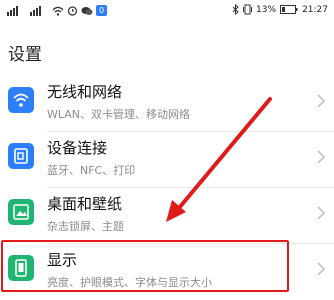 This screenshot has height=300, width=334. I want to click on item-subtitle: 蓝牙、NFC、打印, so click(91, 170).